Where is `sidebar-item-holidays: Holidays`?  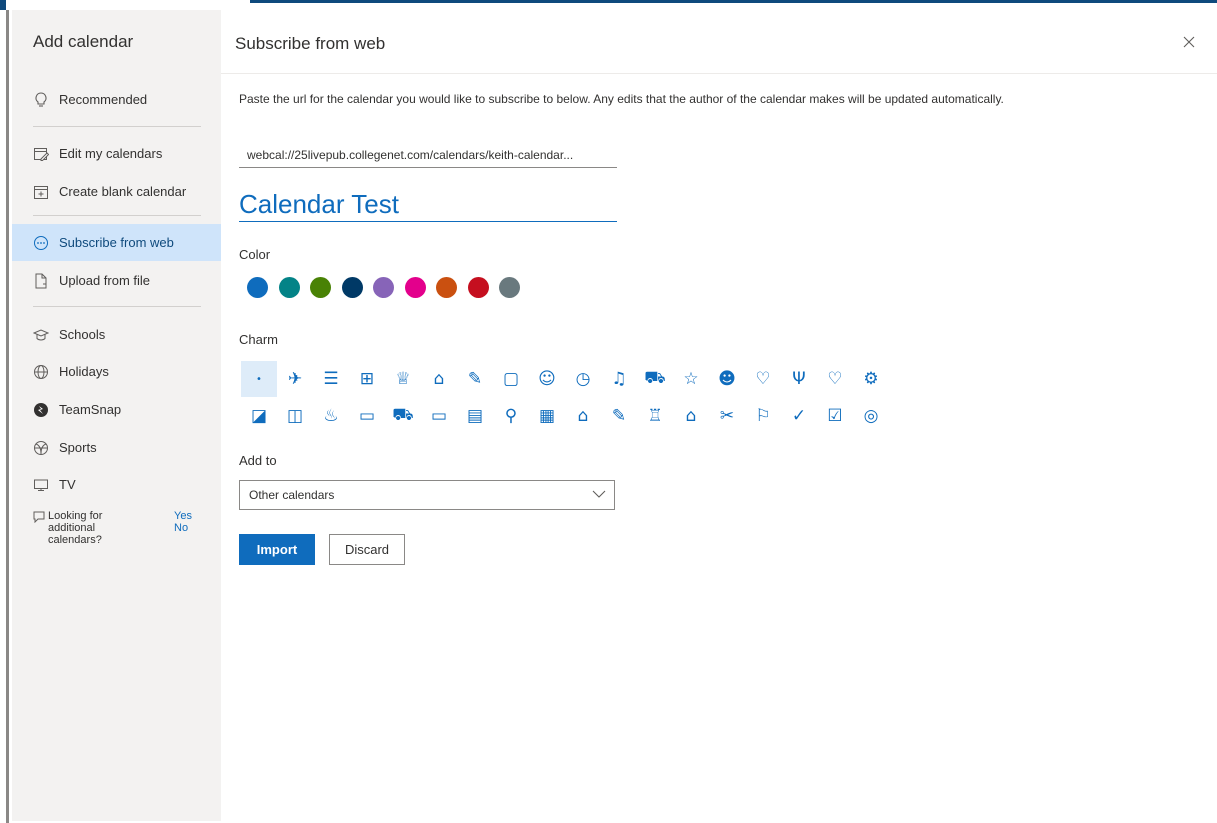 sidebar-item-holidays: Holidays is located at coordinates (116, 371).